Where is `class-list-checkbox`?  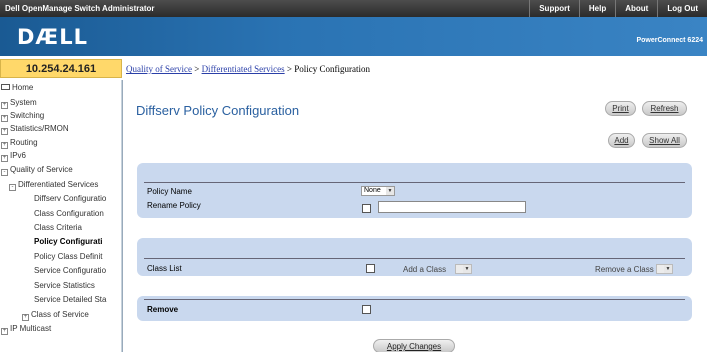 class-list-checkbox is located at coordinates (370, 268).